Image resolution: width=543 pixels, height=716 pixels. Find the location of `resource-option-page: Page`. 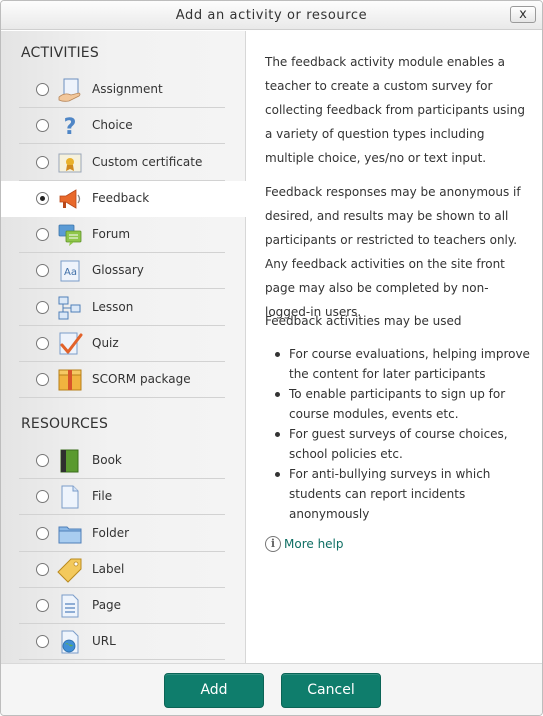

resource-option-page: Page is located at coordinates (122, 606).